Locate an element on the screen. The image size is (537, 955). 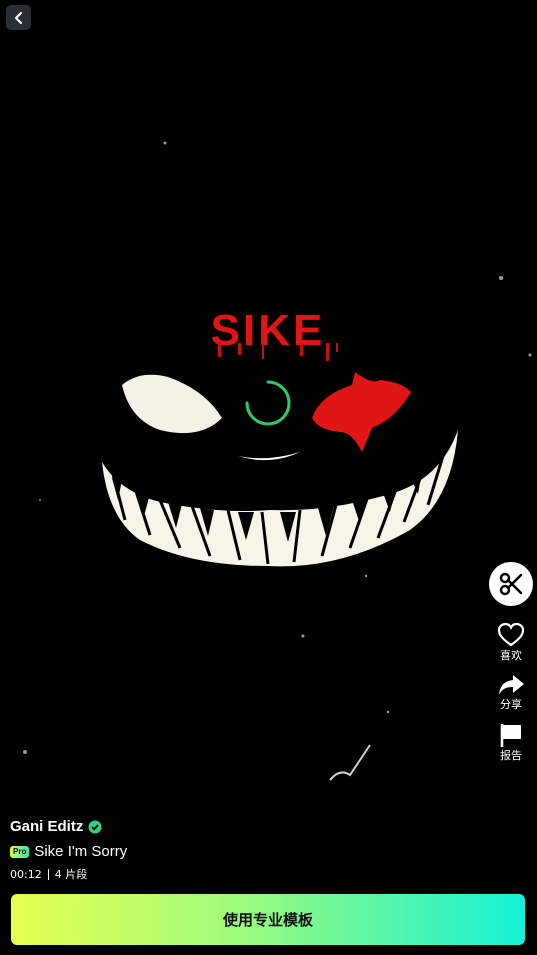
chevron-left-icon is located at coordinates (18, 17).